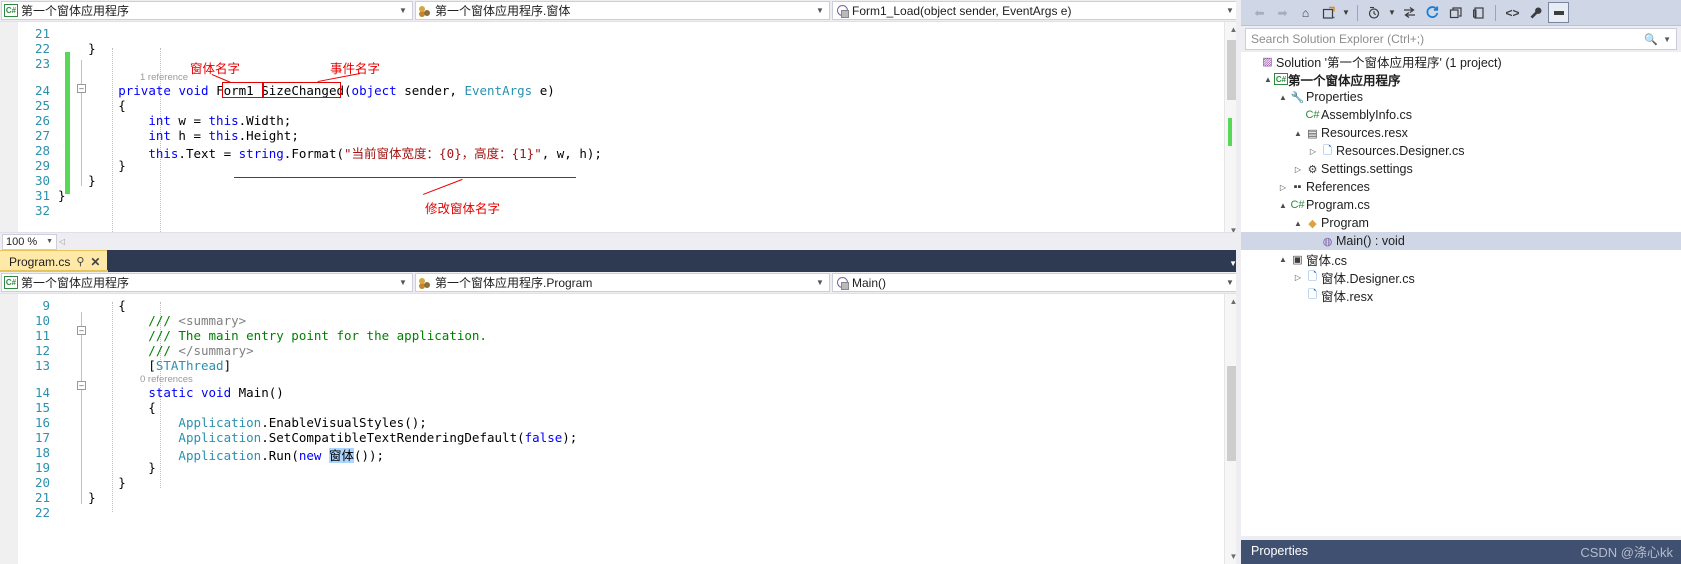 This screenshot has height=564, width=1681. I want to click on code-token: }, so click(77, 48).